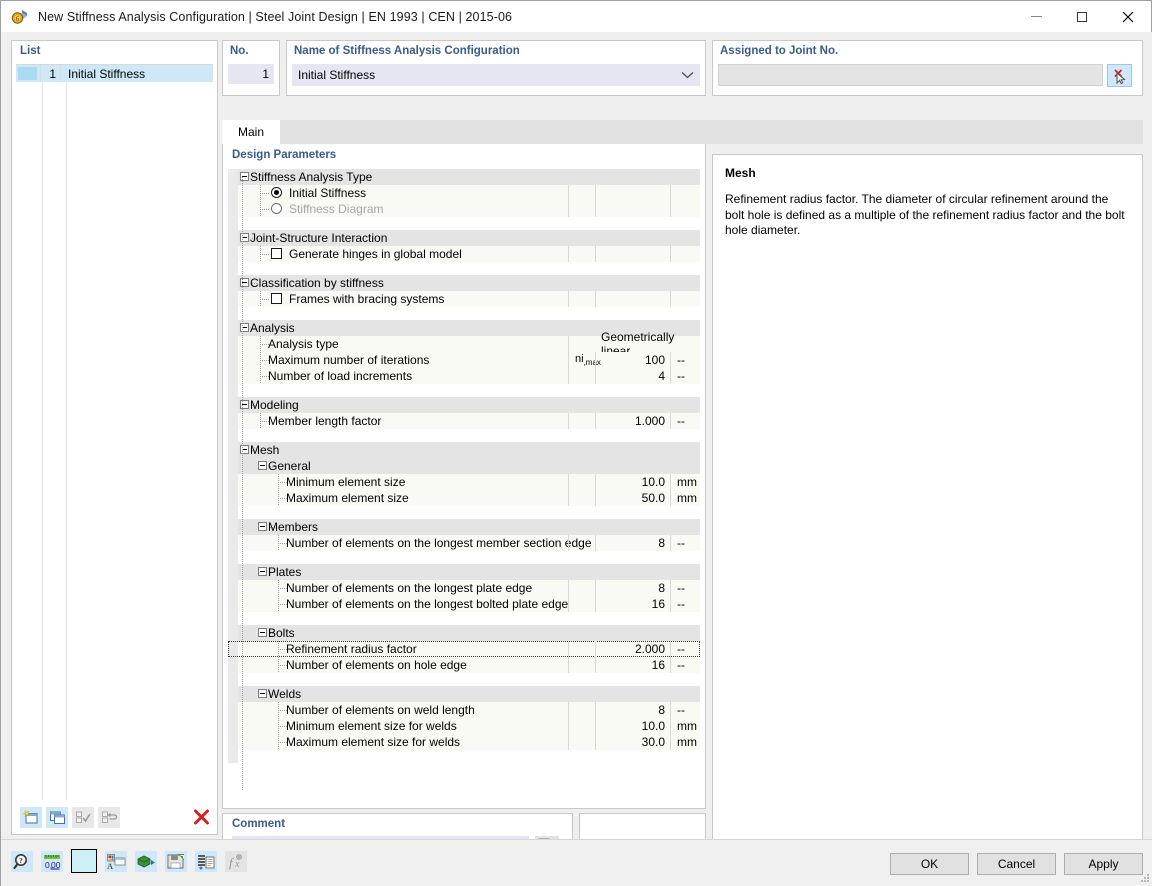  What do you see at coordinates (1016, 864) in the screenshot?
I see `cancel-button: Cancel` at bounding box center [1016, 864].